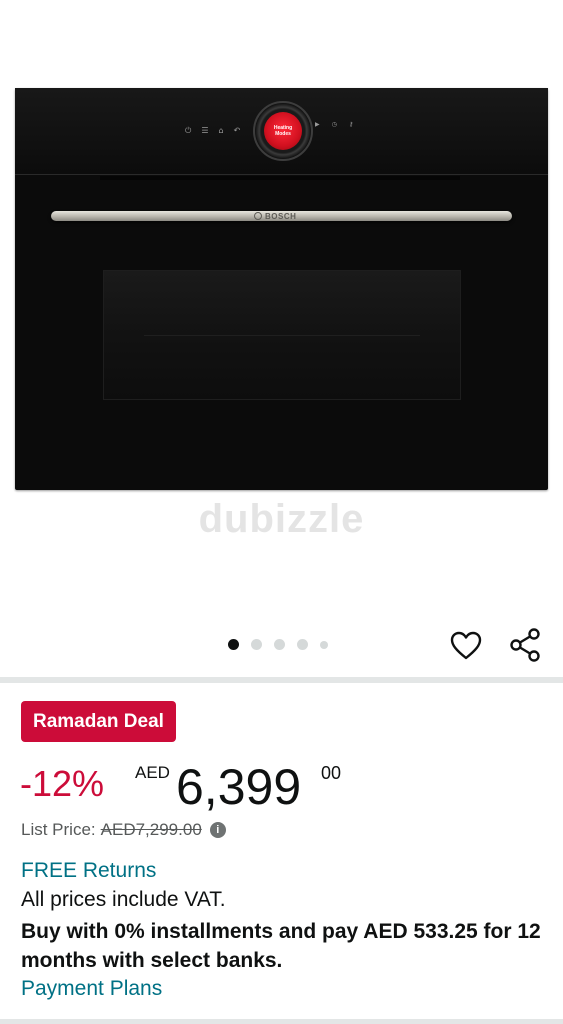 This screenshot has height=1024, width=563. I want to click on deal-badge: Ramadan Deal, so click(98, 721).